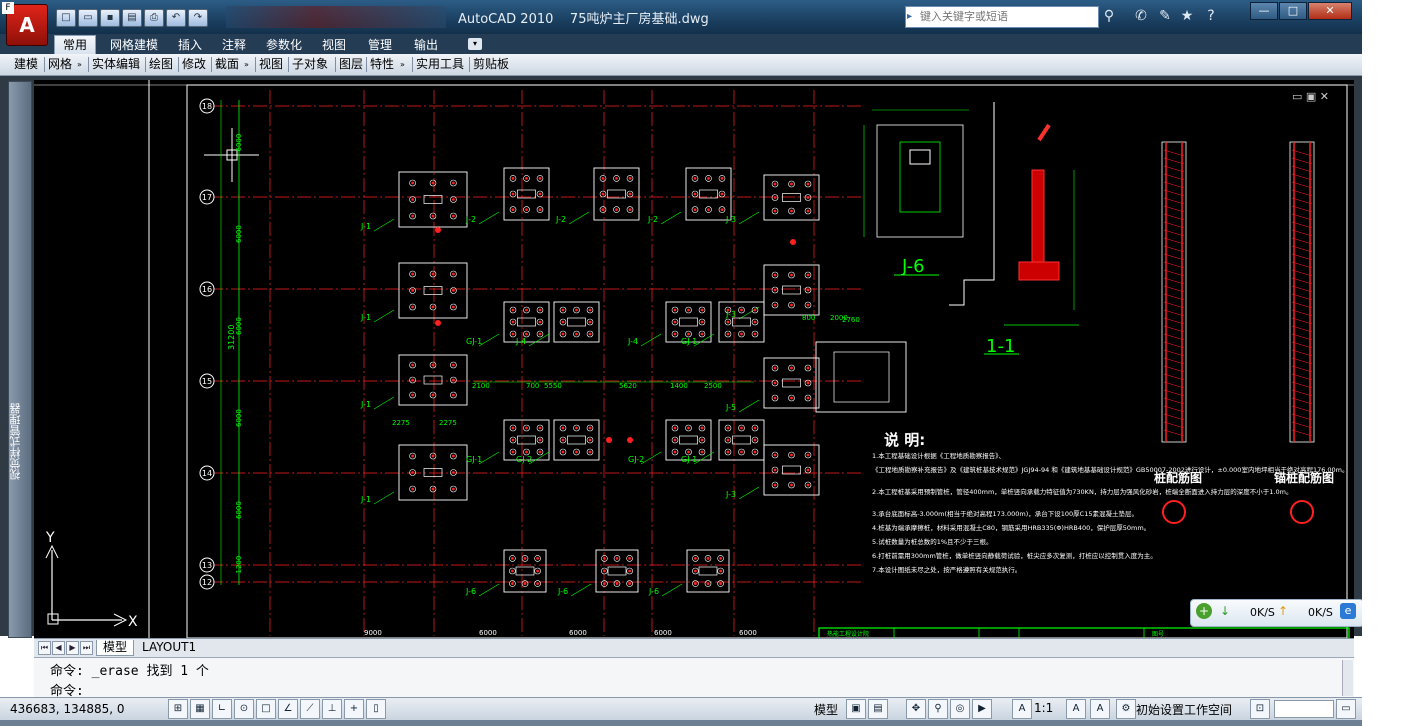  What do you see at coordinates (271, 64) in the screenshot?
I see `panel-view: 视图` at bounding box center [271, 64].